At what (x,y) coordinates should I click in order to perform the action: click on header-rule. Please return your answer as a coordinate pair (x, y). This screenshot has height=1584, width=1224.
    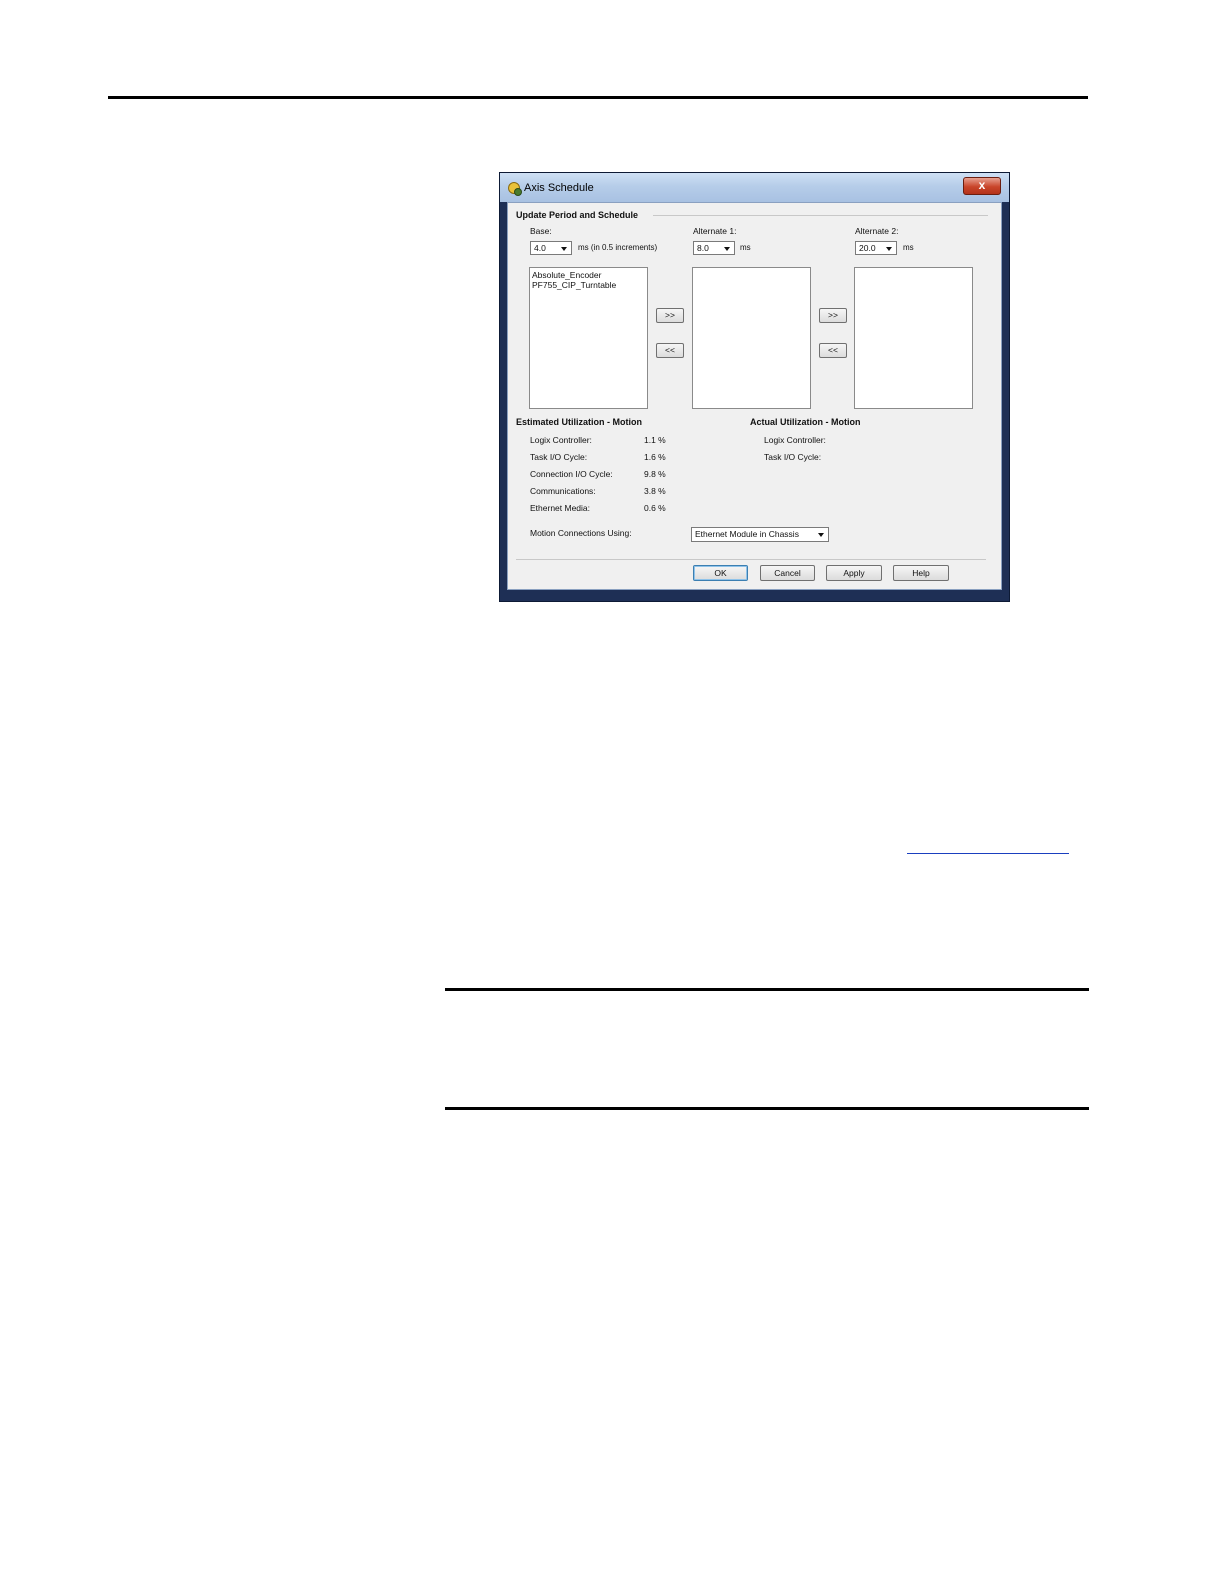
    Looking at the image, I should click on (598, 97).